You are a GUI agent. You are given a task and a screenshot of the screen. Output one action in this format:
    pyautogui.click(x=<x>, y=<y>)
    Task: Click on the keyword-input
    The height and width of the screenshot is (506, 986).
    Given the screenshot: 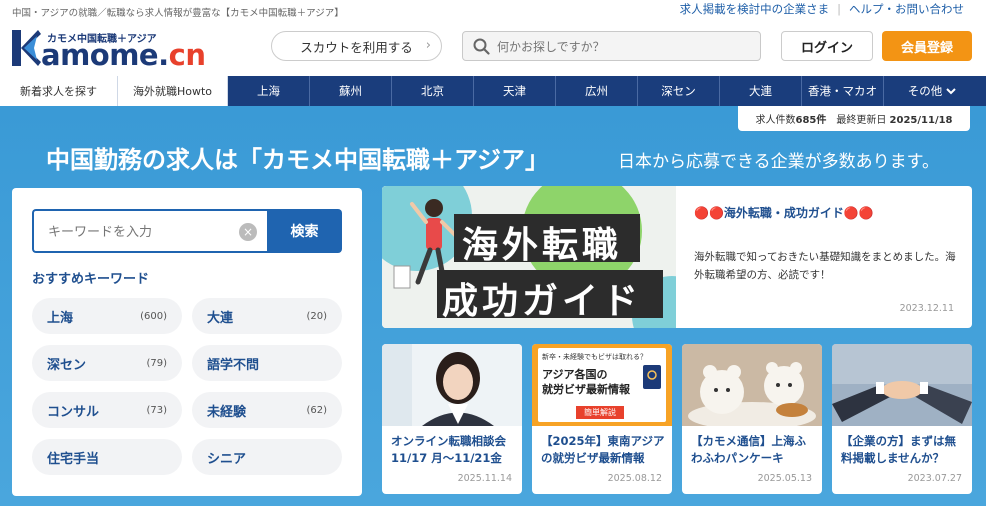 What is the action you would take?
    pyautogui.click(x=138, y=232)
    